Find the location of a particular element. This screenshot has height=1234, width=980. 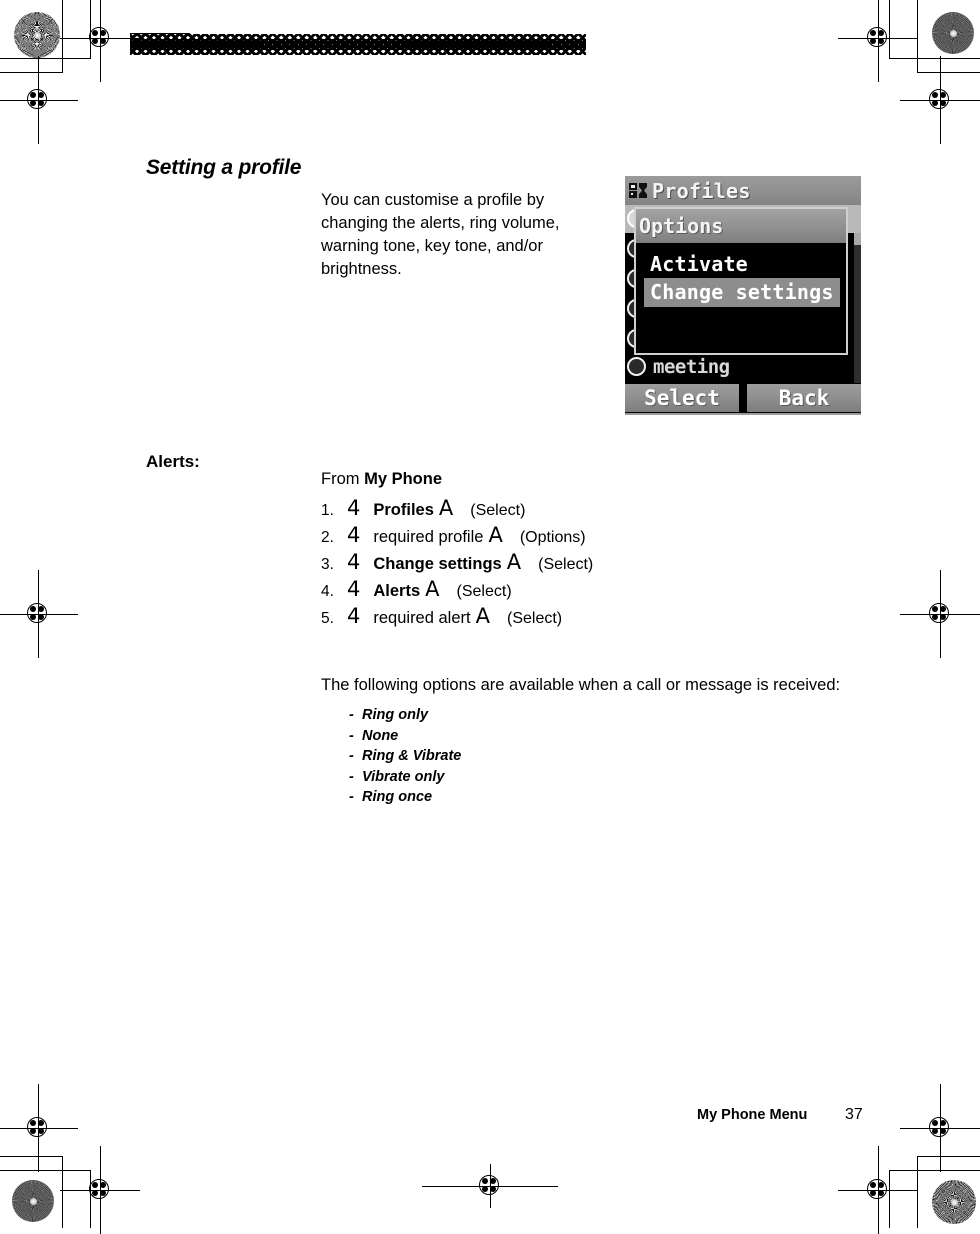

option-label: Ring & Vibrate is located at coordinates (412, 756).